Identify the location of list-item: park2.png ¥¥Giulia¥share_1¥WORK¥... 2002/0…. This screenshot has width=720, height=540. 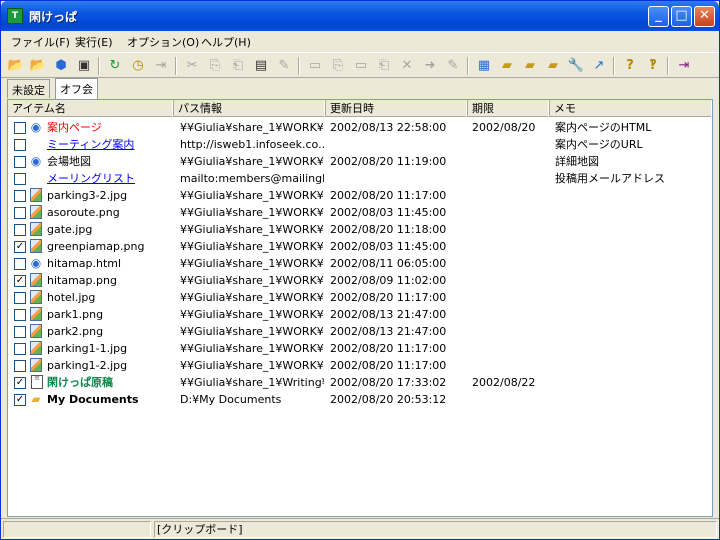
(360, 331).